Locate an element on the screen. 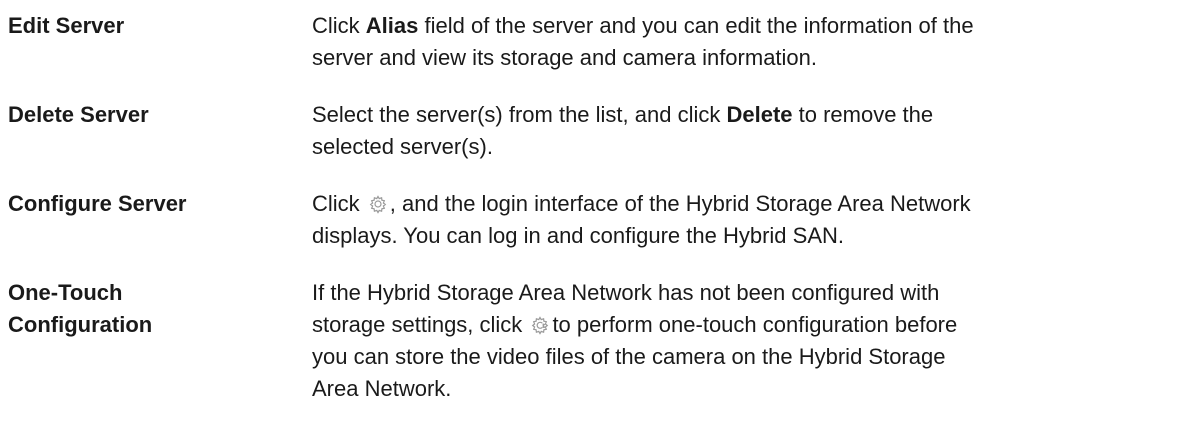  term-line: One-Touch is located at coordinates (65, 292).